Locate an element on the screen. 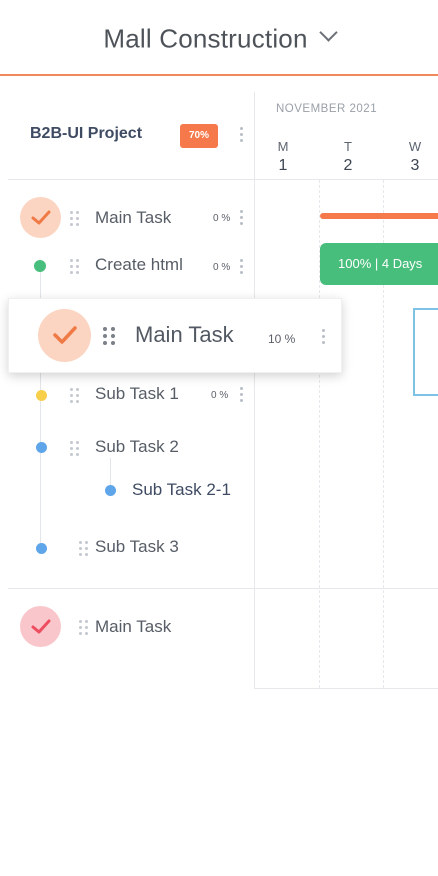  project-name: B2B-UI Project is located at coordinates (86, 133).